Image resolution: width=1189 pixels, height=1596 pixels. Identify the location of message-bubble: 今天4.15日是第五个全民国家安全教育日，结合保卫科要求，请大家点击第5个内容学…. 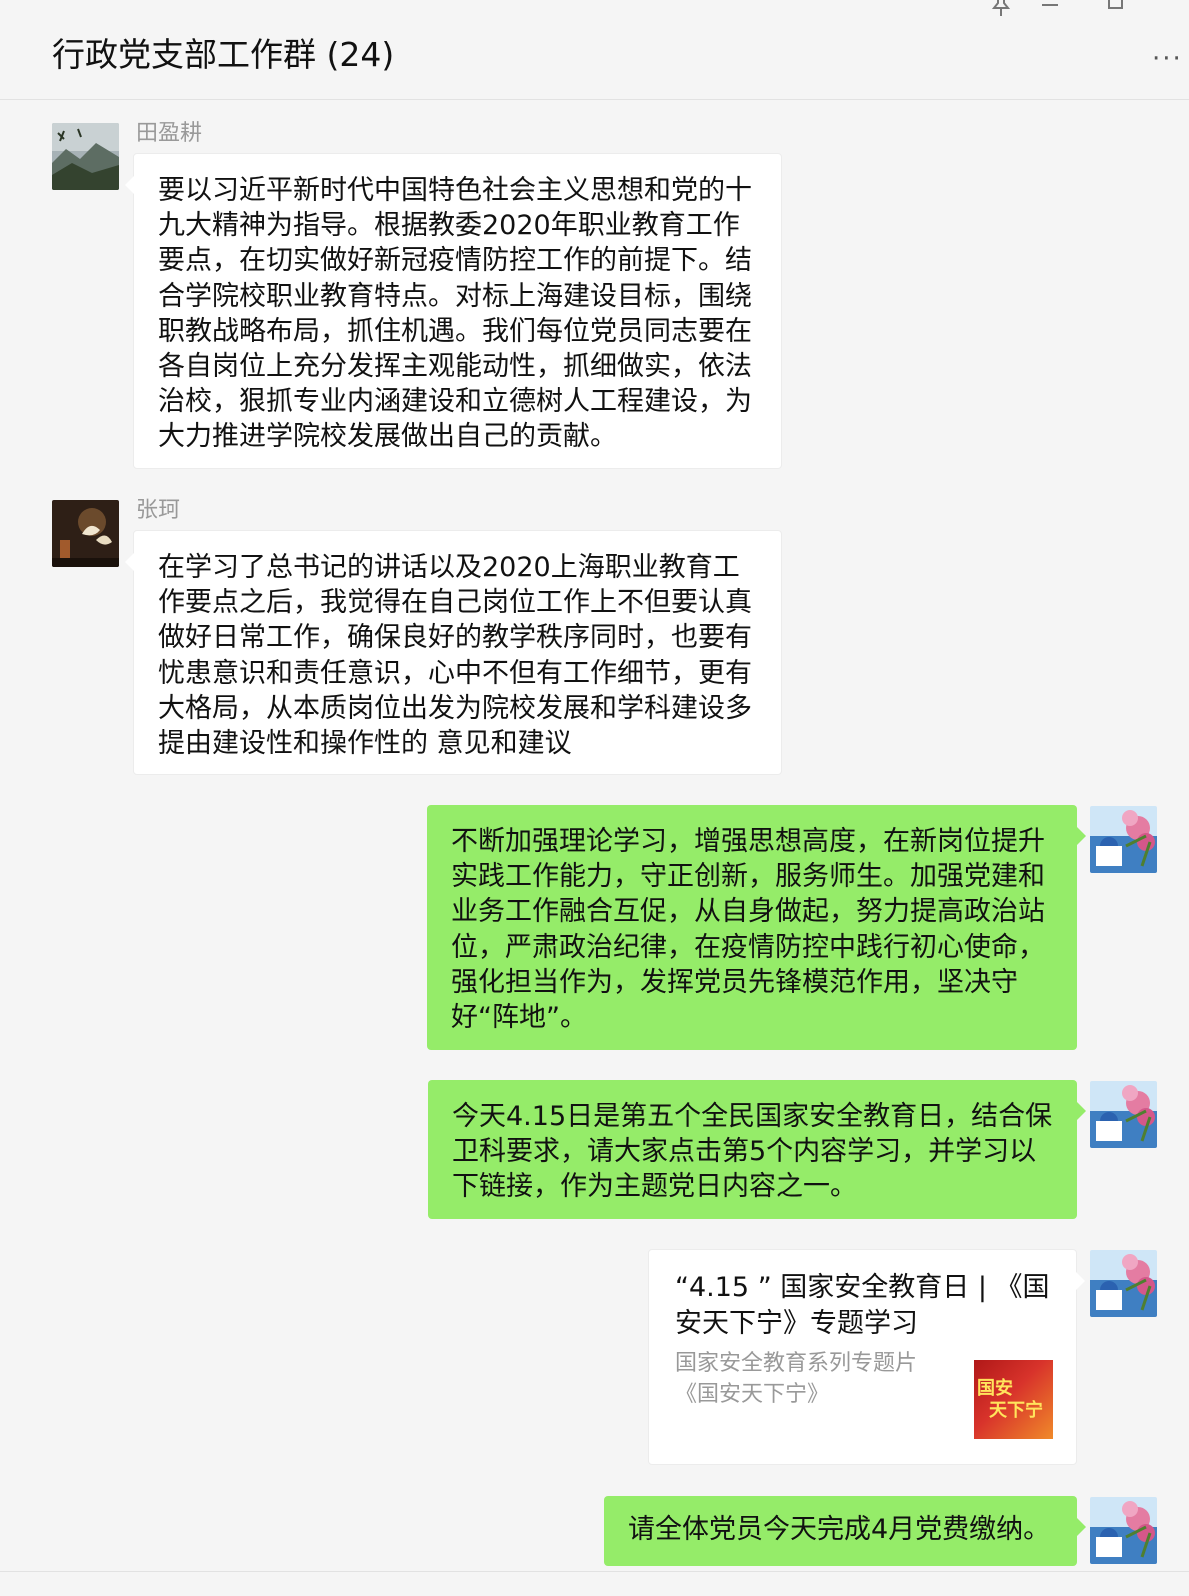
(757, 1149).